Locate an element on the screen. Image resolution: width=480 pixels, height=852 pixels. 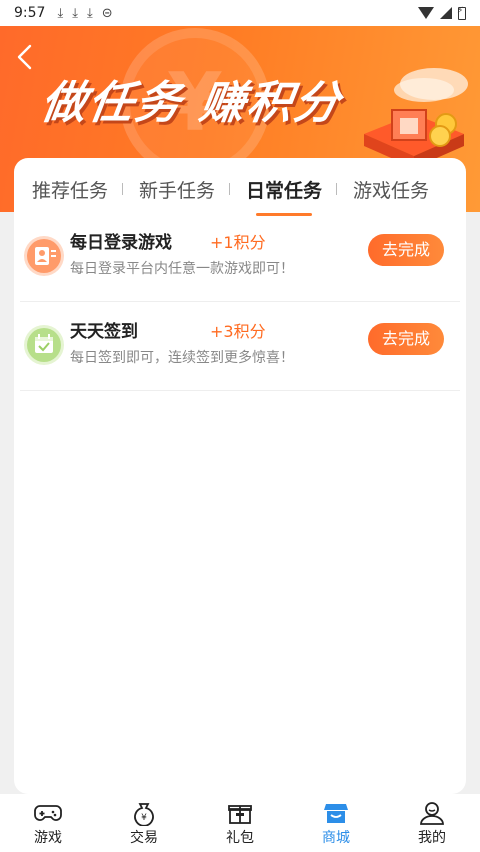
wifi-icon is located at coordinates (426, 13).